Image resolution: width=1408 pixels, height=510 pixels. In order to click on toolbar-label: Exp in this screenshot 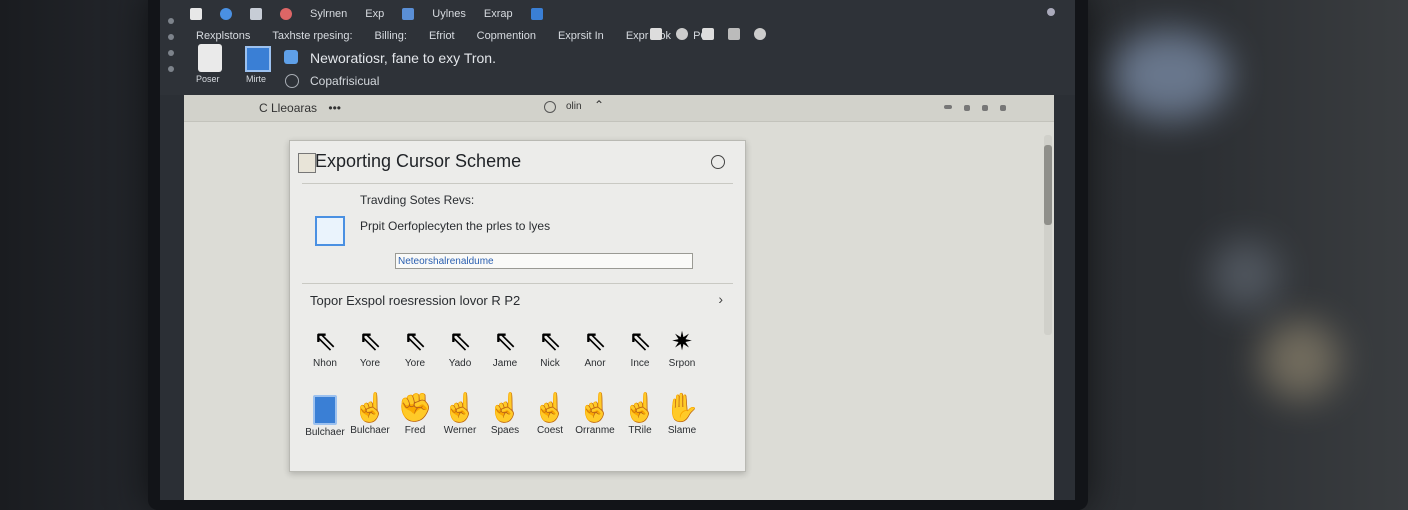, I will do `click(374, 14)`.